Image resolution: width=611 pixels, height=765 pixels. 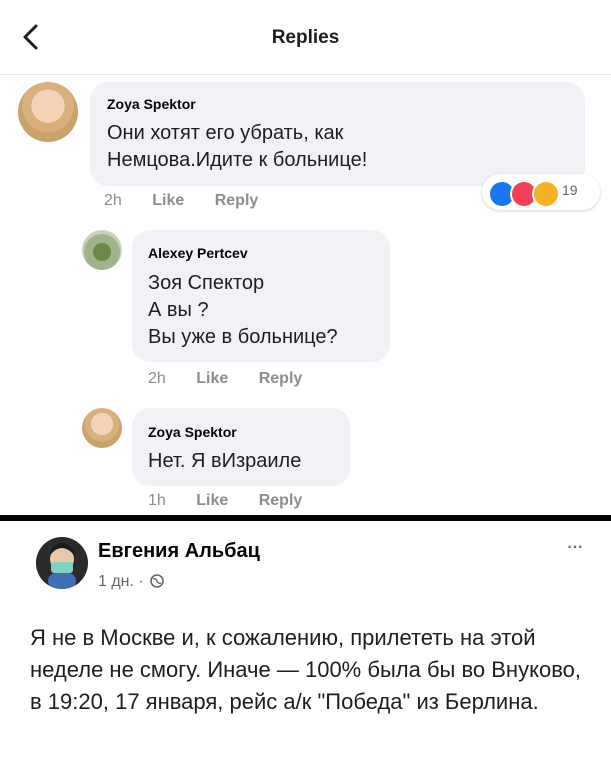 I want to click on comment-author: Alexey Pertcev, so click(x=198, y=253).